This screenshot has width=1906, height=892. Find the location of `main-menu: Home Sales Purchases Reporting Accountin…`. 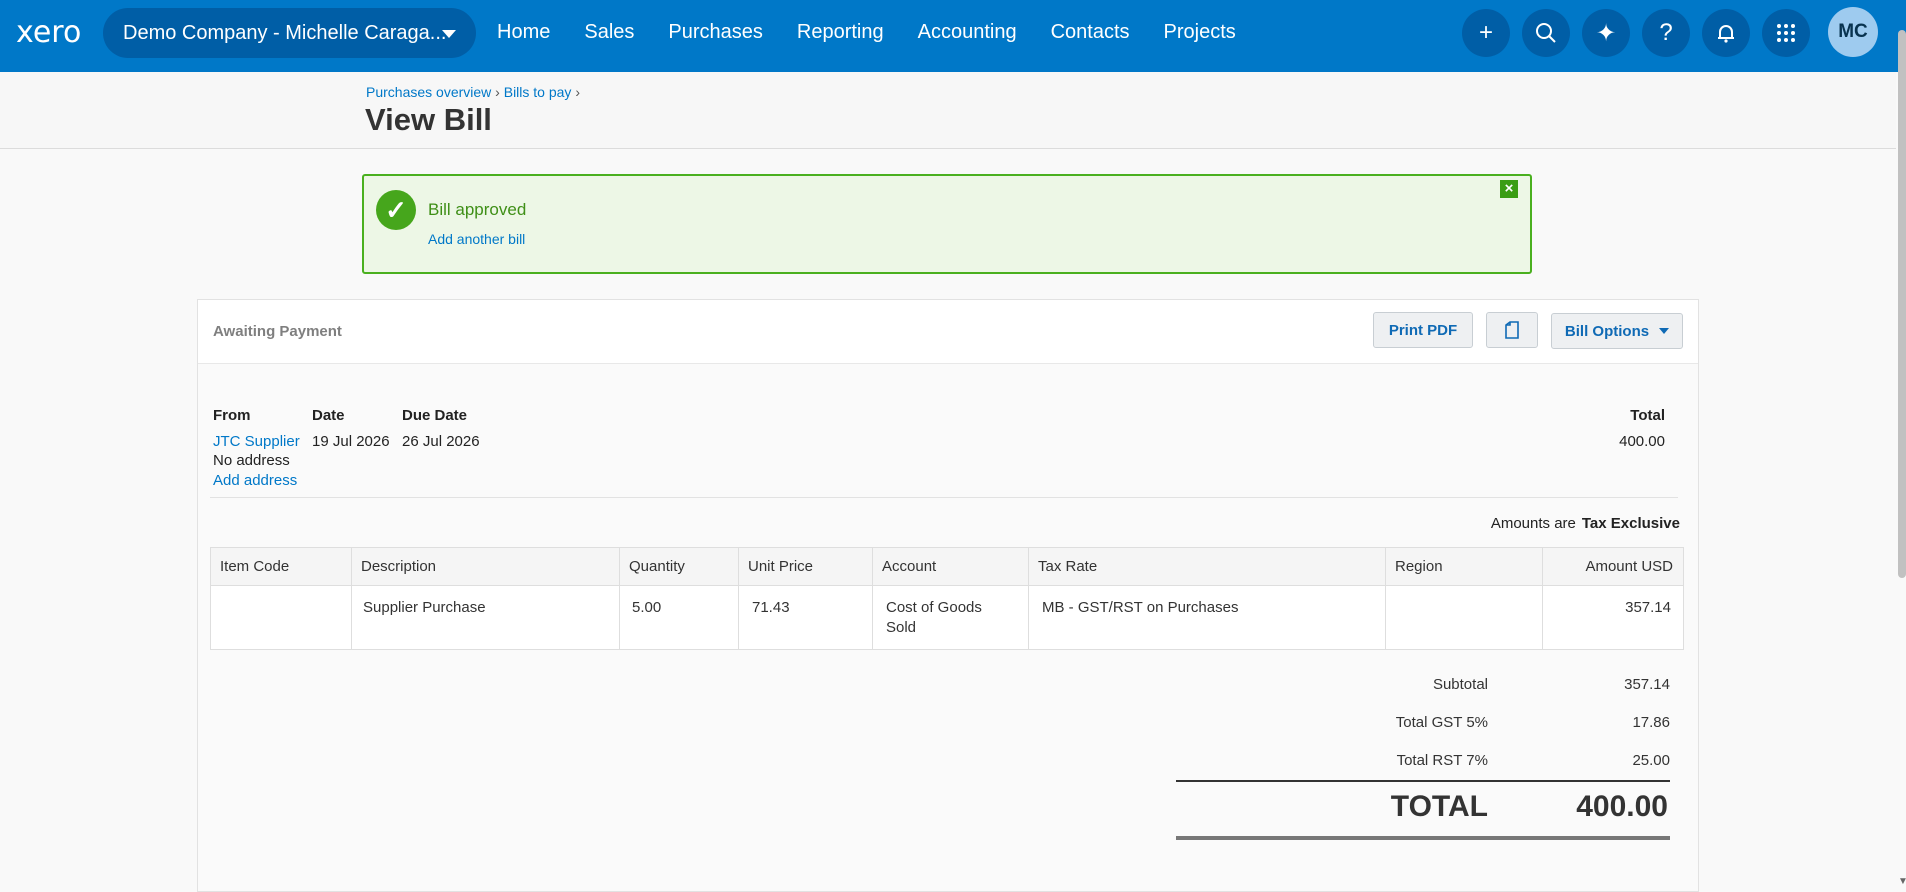

main-menu: Home Sales Purchases Reporting Accountin… is located at coordinates (866, 32).